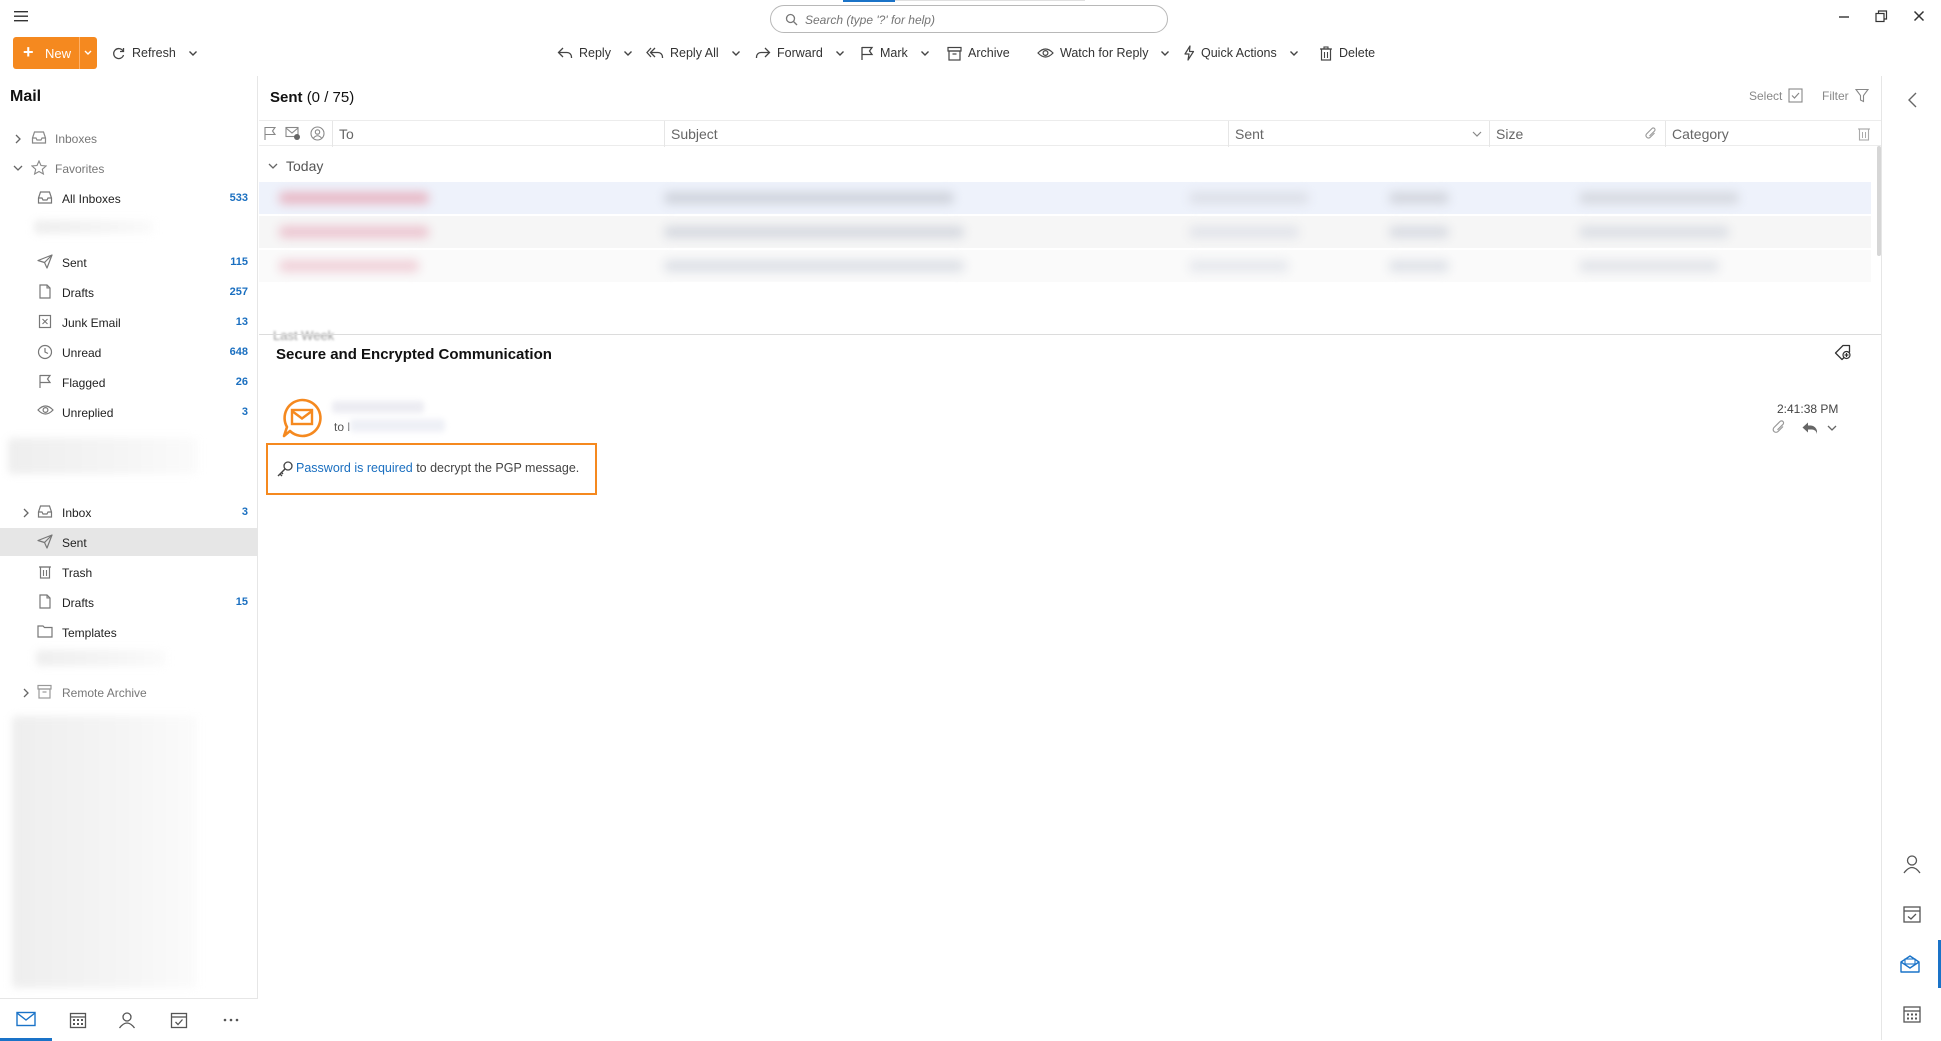 This screenshot has height=1041, width=1941. Describe the element at coordinates (925, 53) in the screenshot. I see `mark-chevron-icon` at that location.